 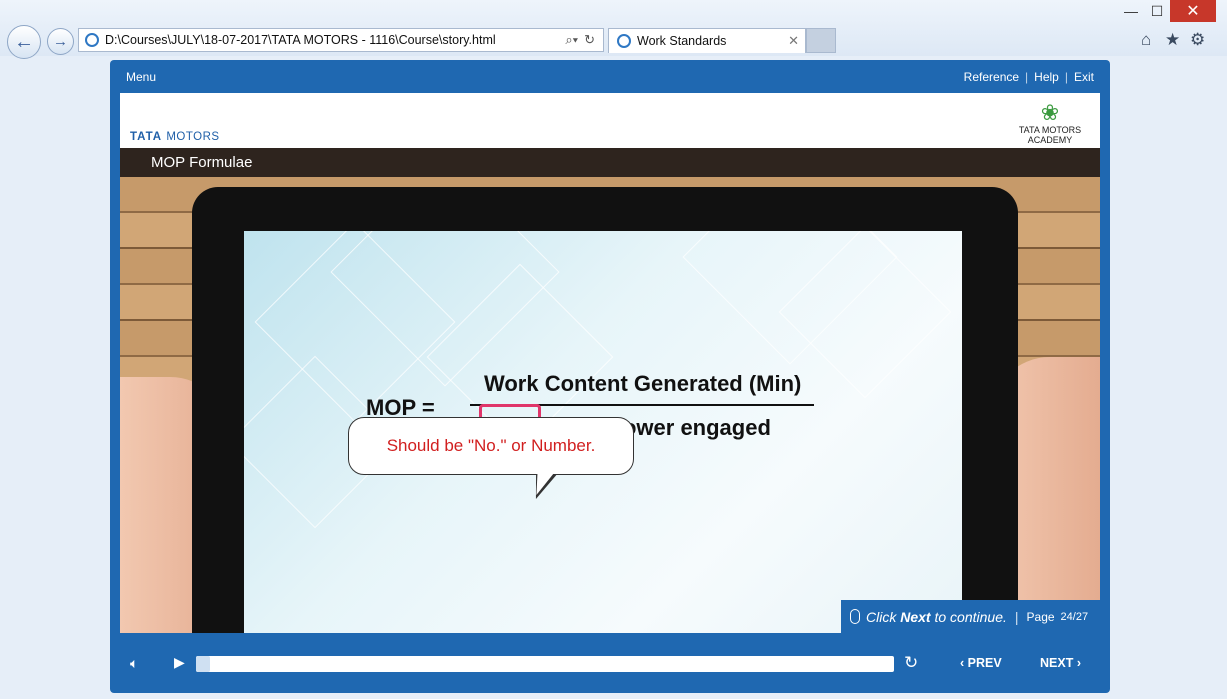 I want to click on next-button: NEXT ›, so click(x=1060, y=663).